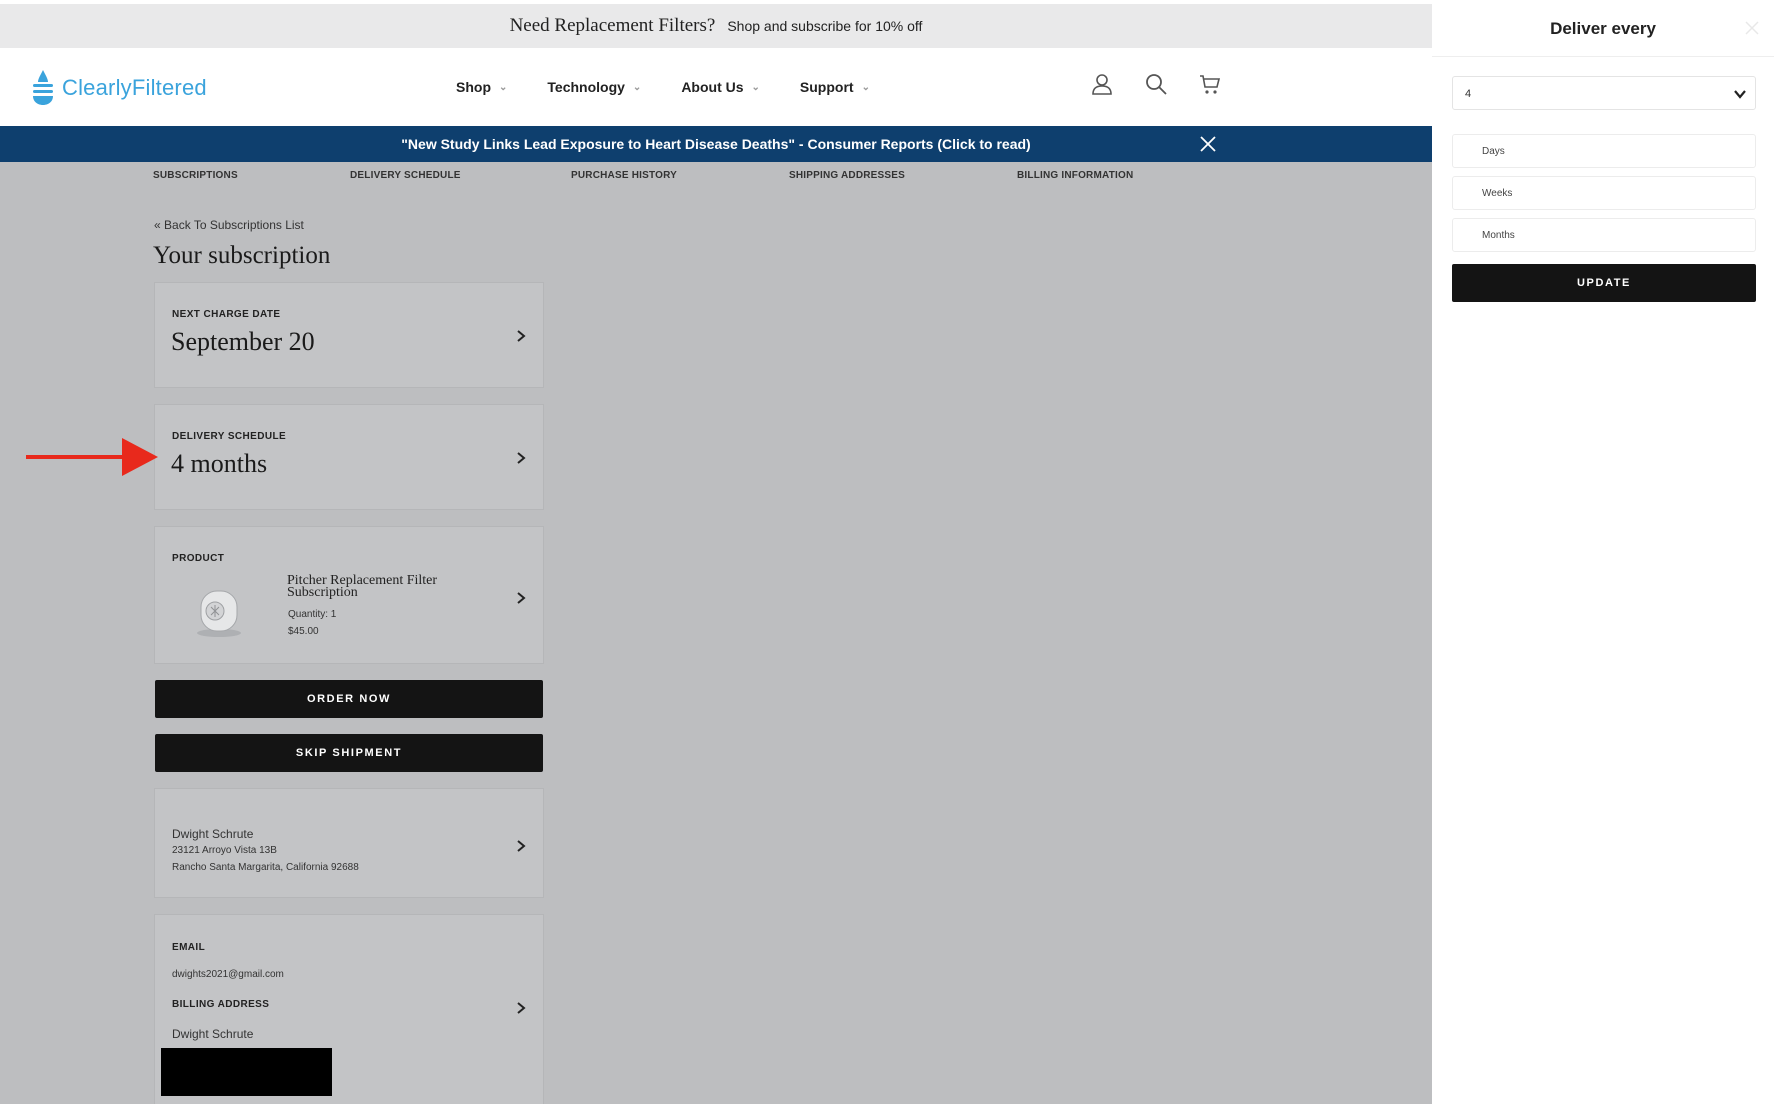  I want to click on option-label: Days, so click(1493, 151).